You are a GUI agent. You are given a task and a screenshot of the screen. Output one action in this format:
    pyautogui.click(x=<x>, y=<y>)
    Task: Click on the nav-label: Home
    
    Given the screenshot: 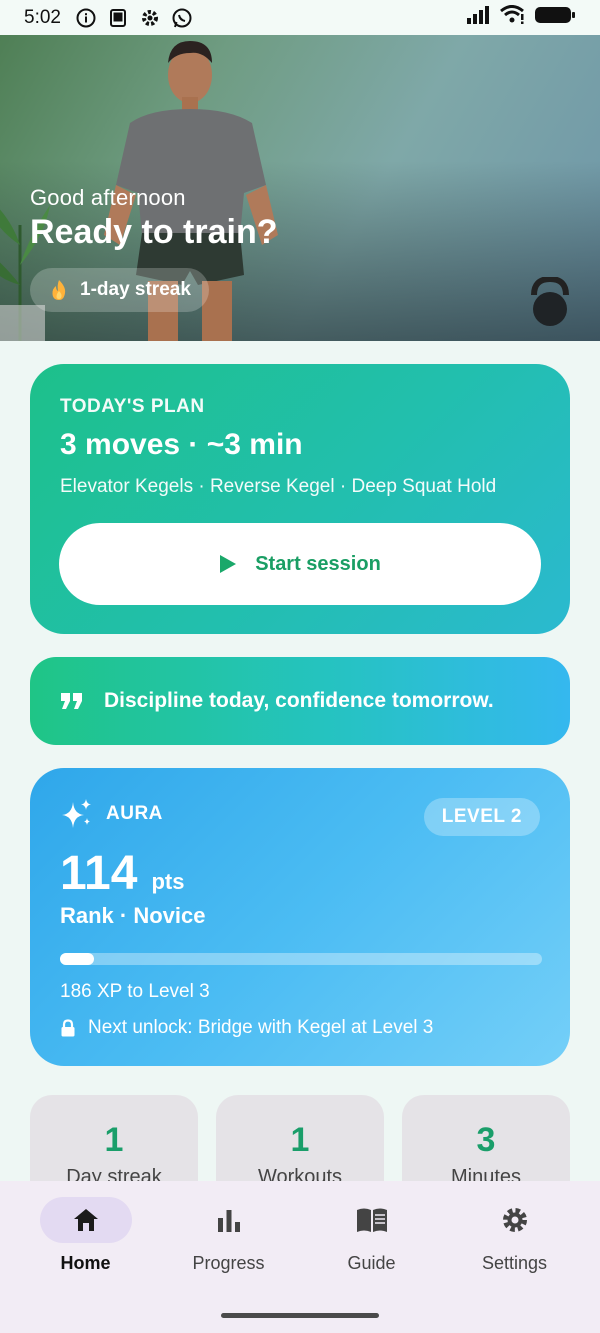 What is the action you would take?
    pyautogui.click(x=85, y=1263)
    